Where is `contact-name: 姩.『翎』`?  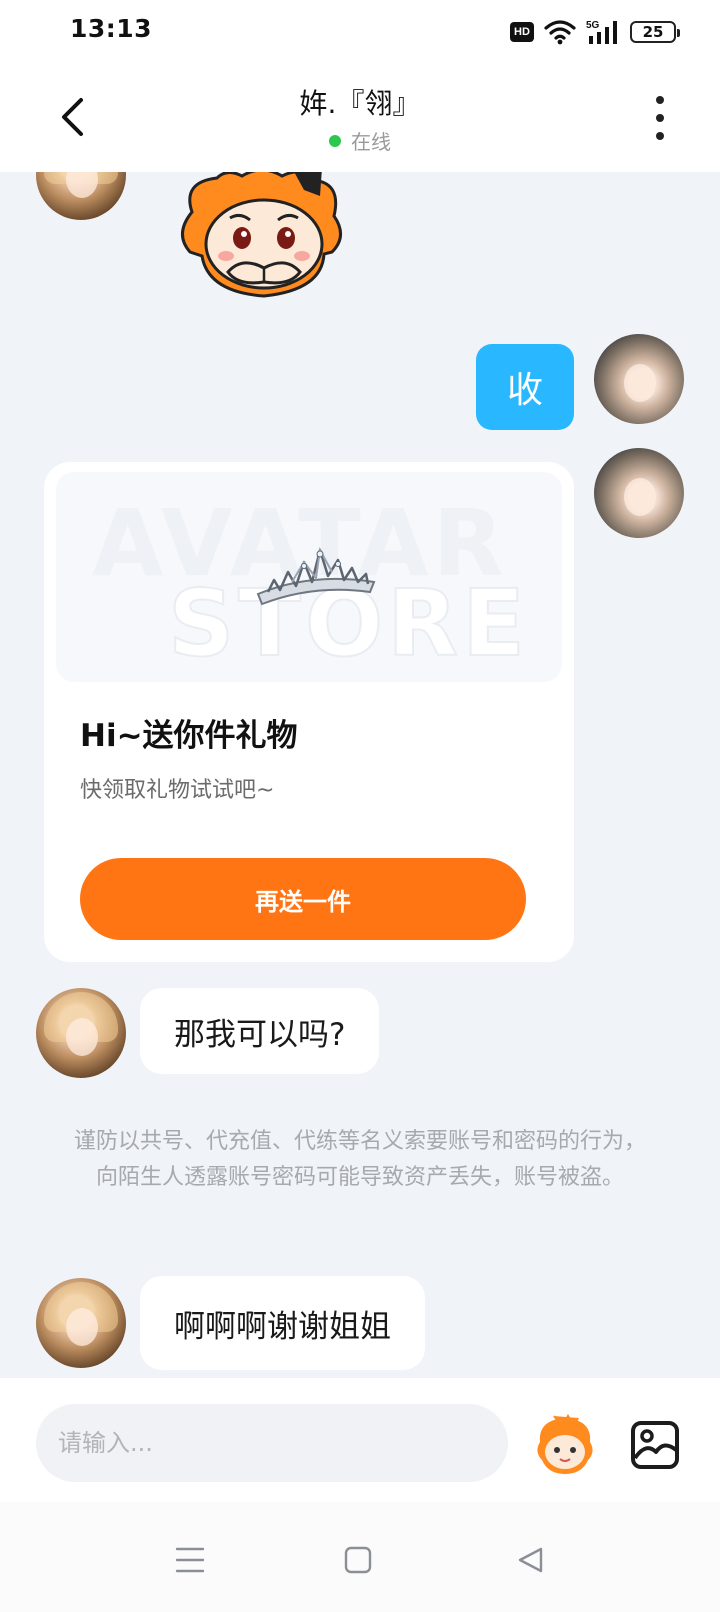 contact-name: 姩.『翎』 is located at coordinates (360, 103).